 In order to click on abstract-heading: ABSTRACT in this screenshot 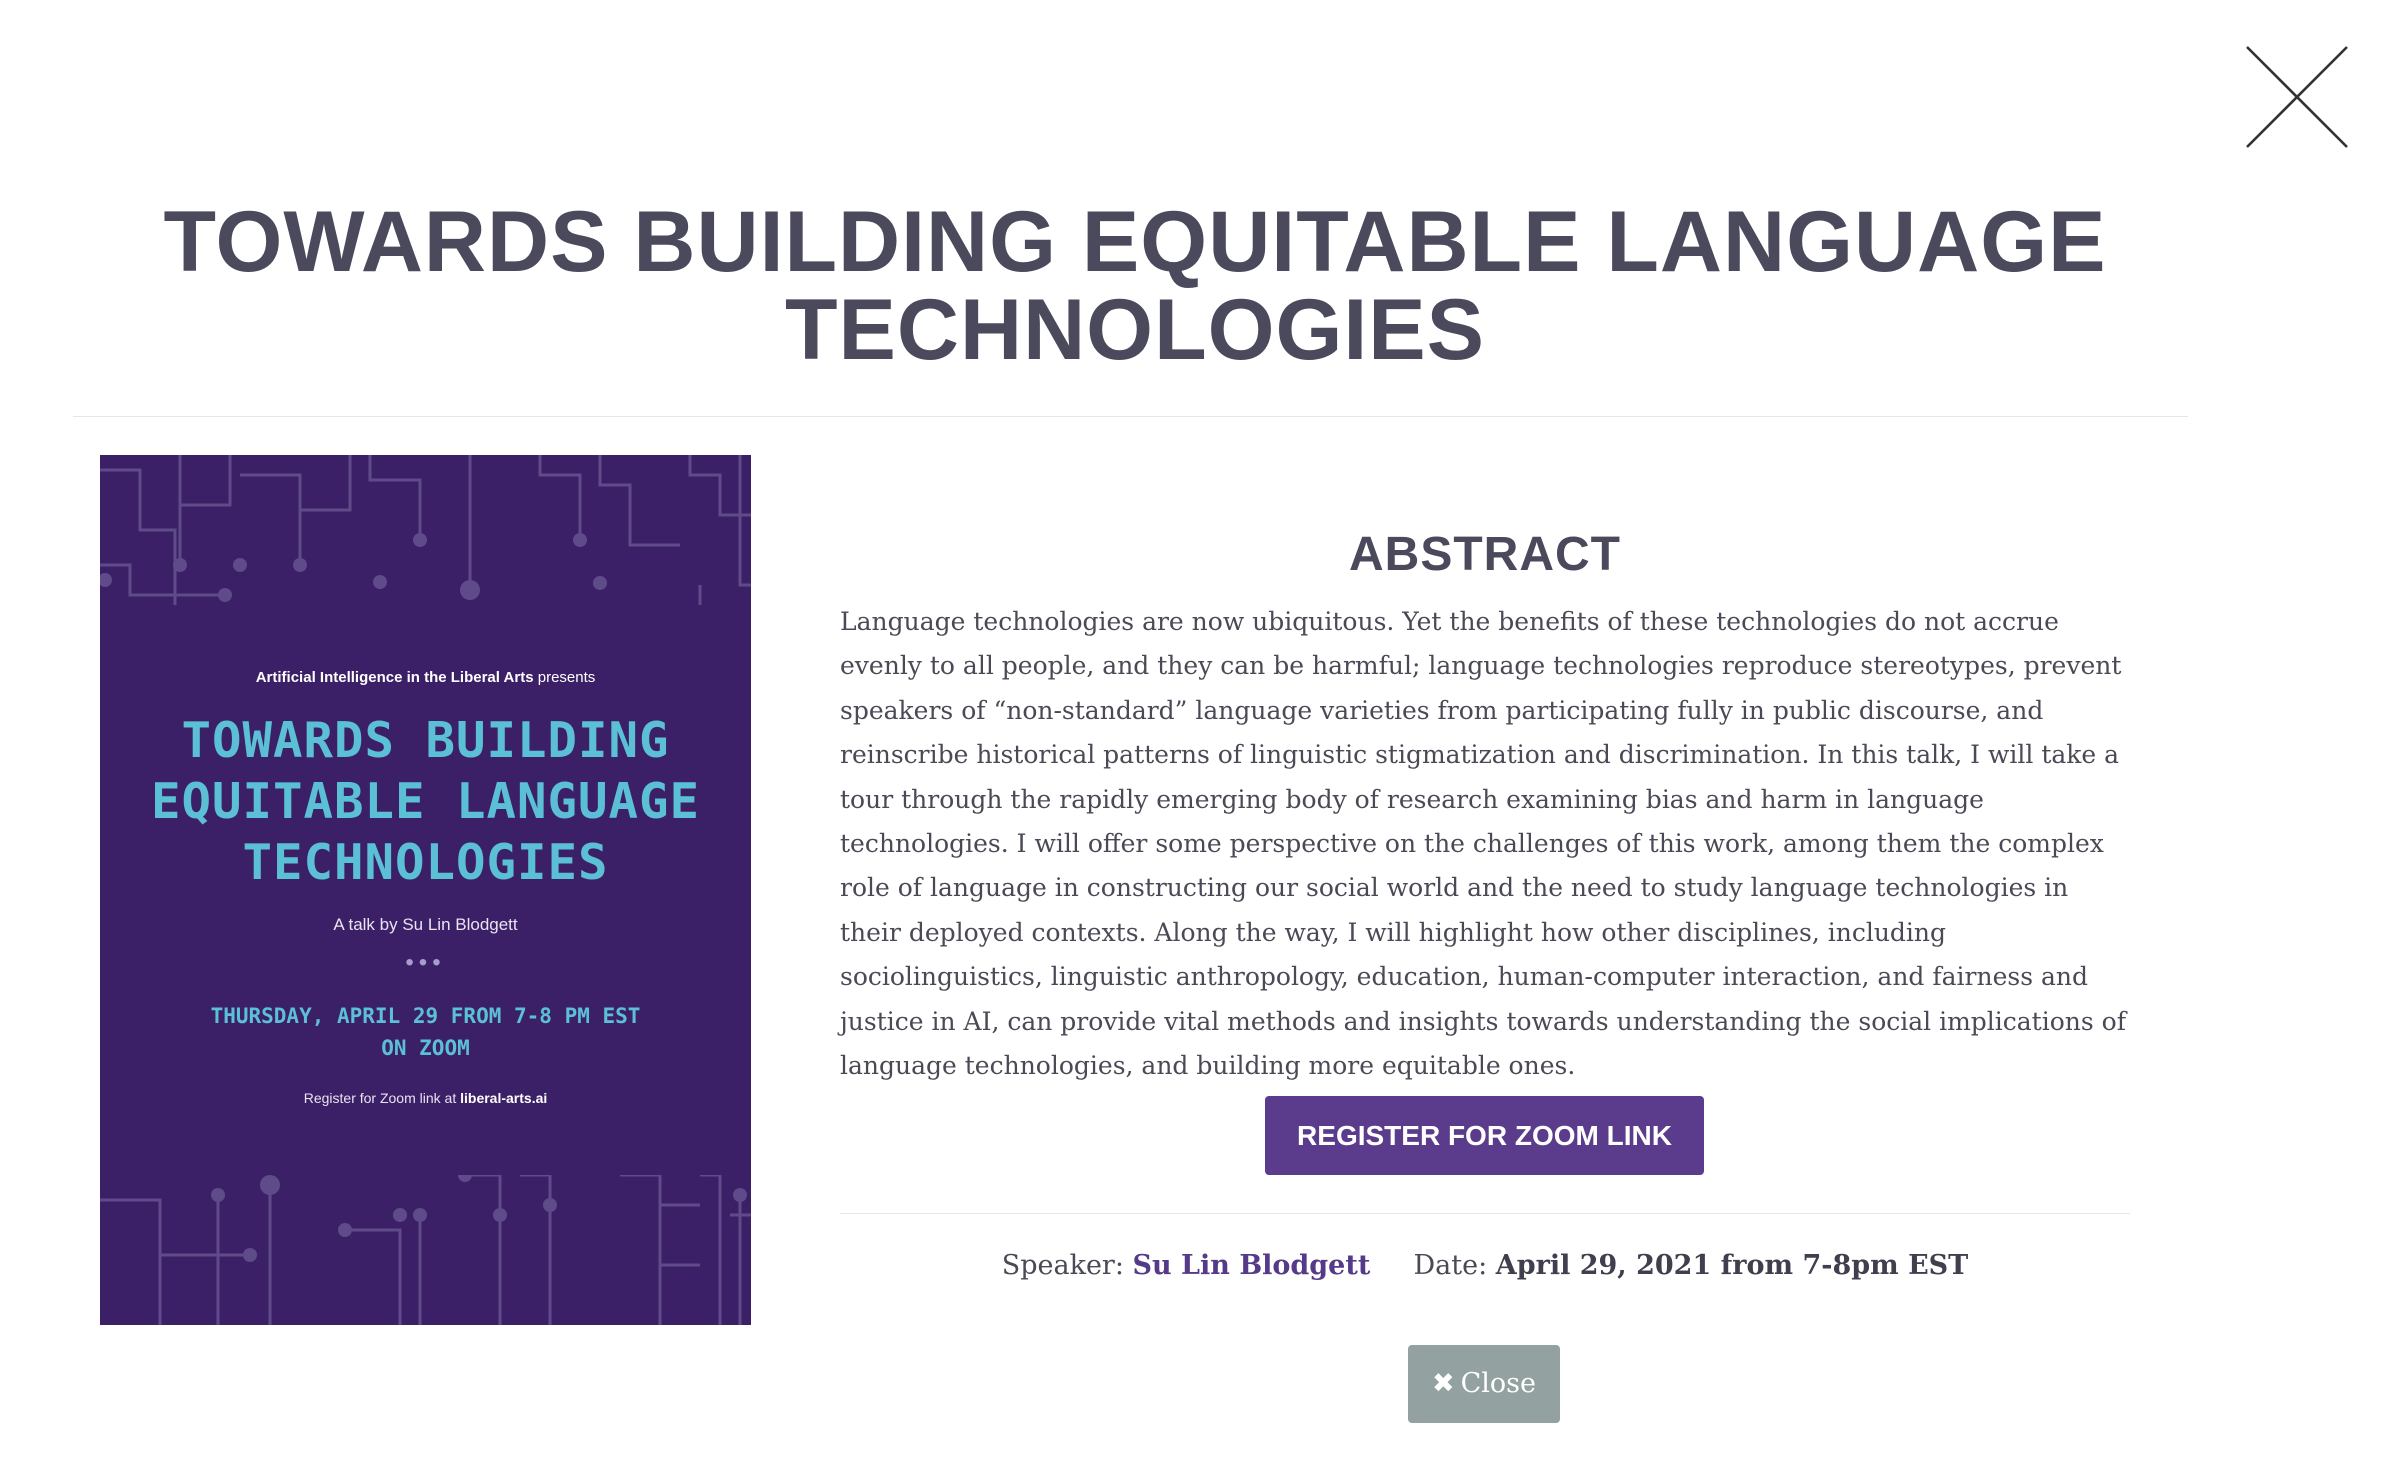, I will do `click(1485, 554)`.